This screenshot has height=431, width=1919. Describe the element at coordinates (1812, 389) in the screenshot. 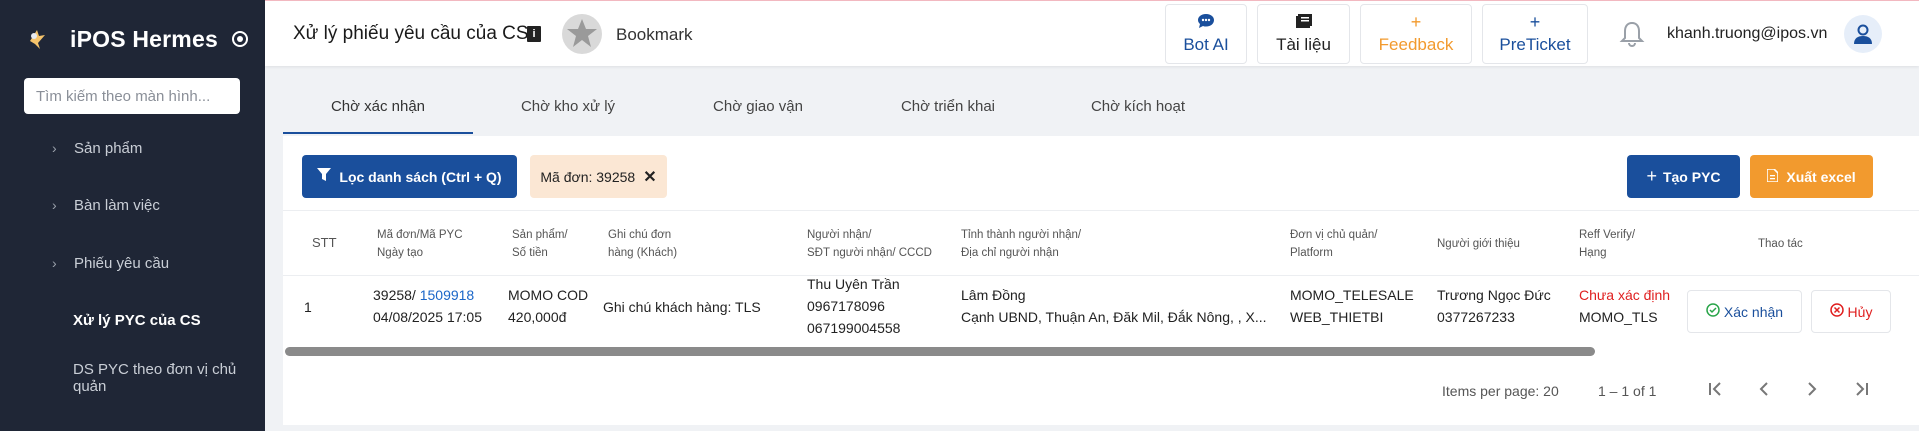

I see `next-page-icon` at that location.